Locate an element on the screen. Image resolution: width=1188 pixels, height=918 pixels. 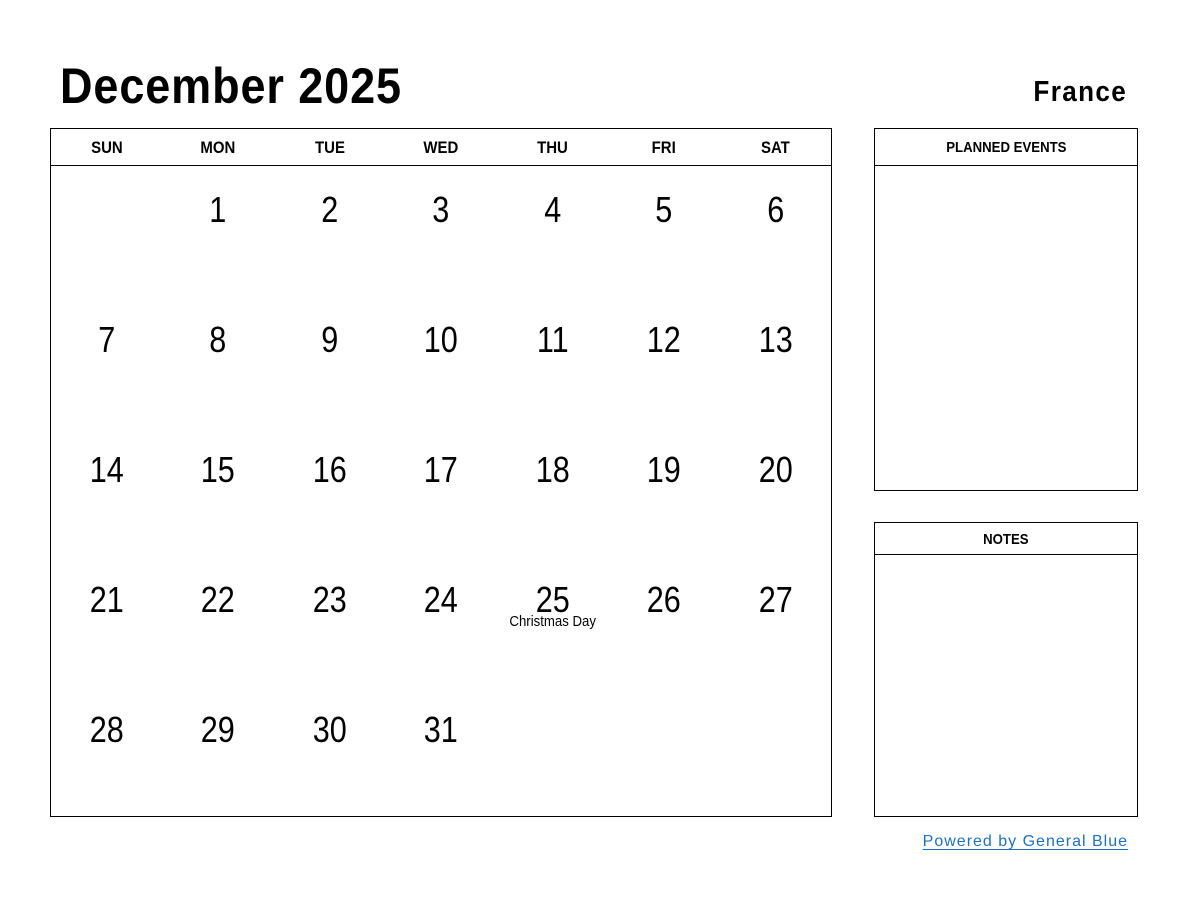
day-number: 5 is located at coordinates (664, 209).